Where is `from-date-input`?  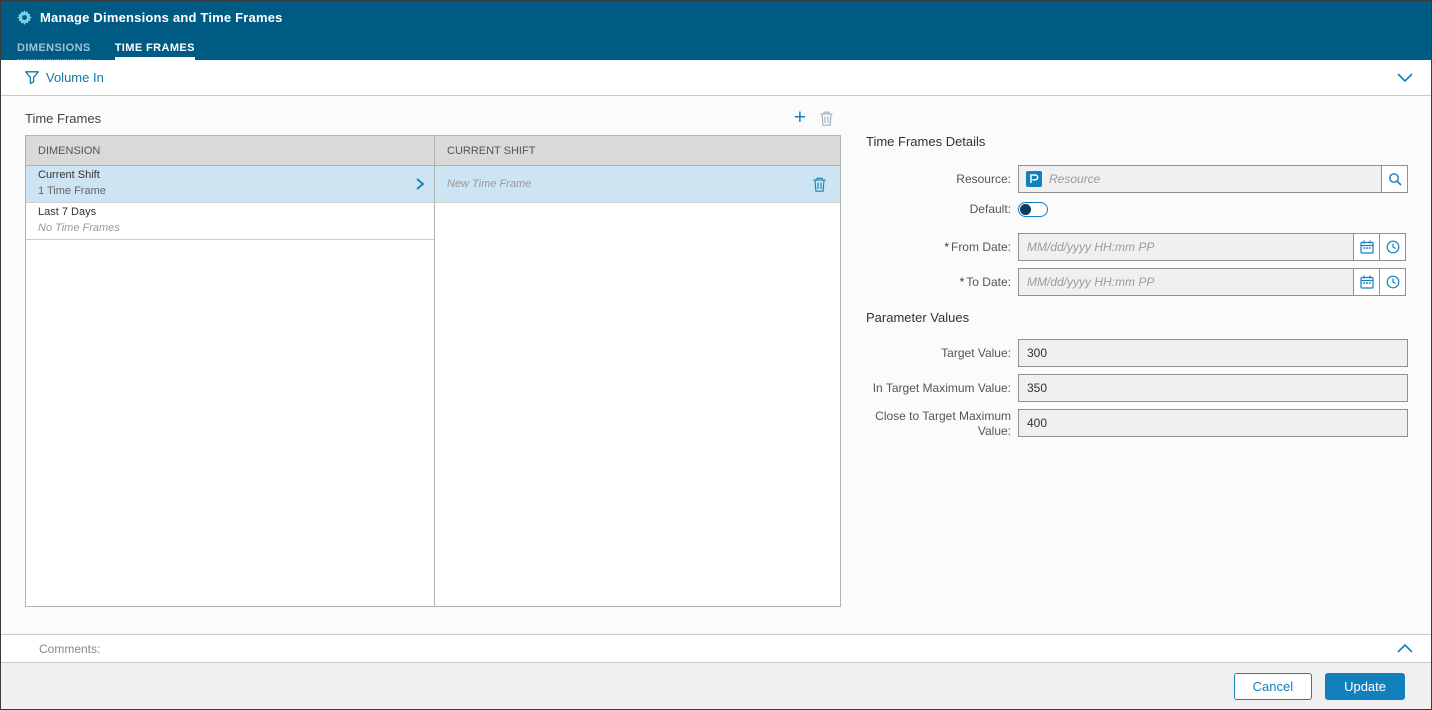 from-date-input is located at coordinates (1186, 247).